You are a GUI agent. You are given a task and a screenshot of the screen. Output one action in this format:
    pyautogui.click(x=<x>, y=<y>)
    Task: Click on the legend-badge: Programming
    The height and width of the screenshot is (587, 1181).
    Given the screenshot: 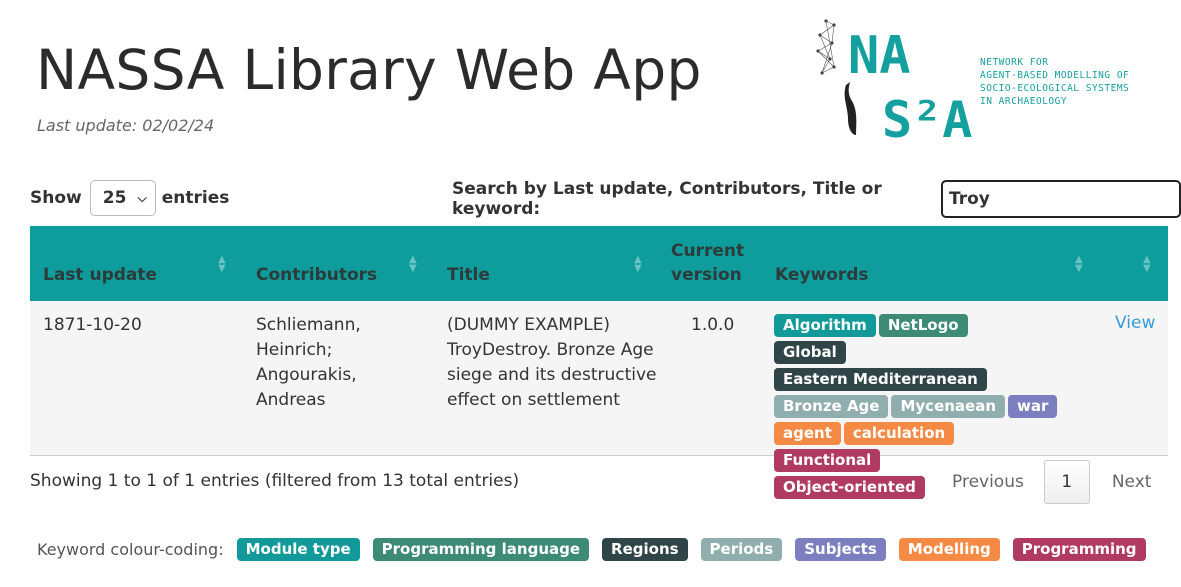 What is the action you would take?
    pyautogui.click(x=1079, y=549)
    